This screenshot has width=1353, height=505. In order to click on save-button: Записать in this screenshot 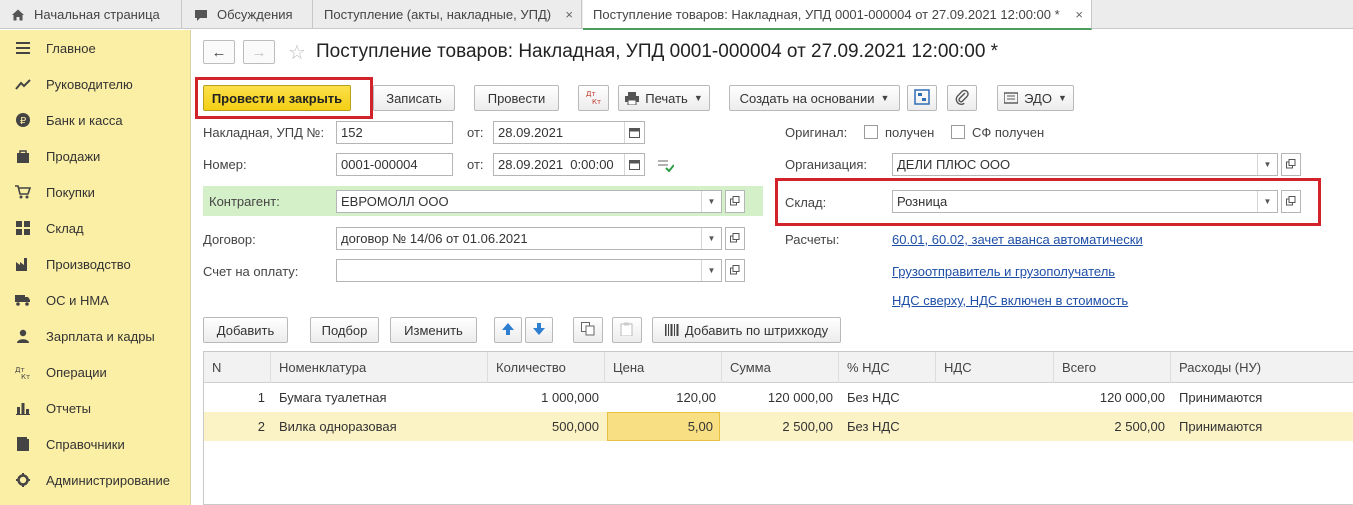, I will do `click(414, 98)`.